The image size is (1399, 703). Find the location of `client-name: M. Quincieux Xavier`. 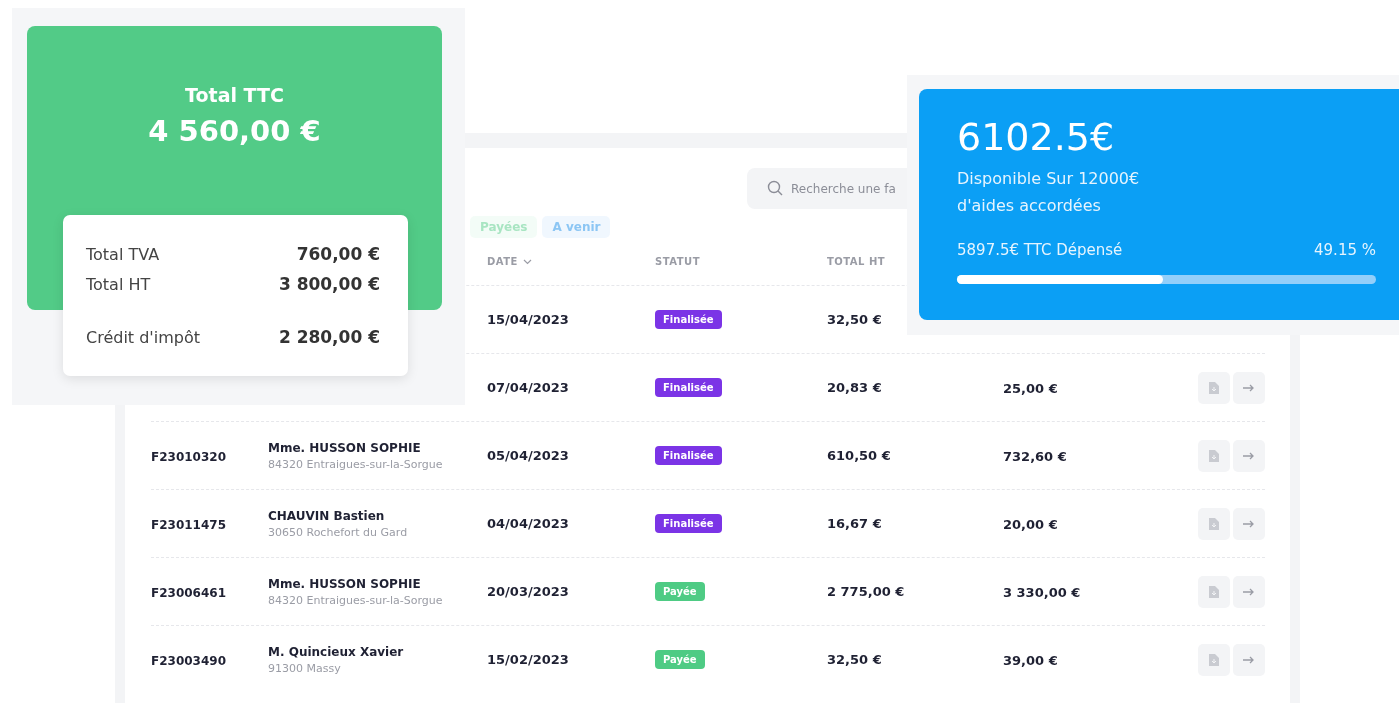

client-name: M. Quincieux Xavier is located at coordinates (336, 651).